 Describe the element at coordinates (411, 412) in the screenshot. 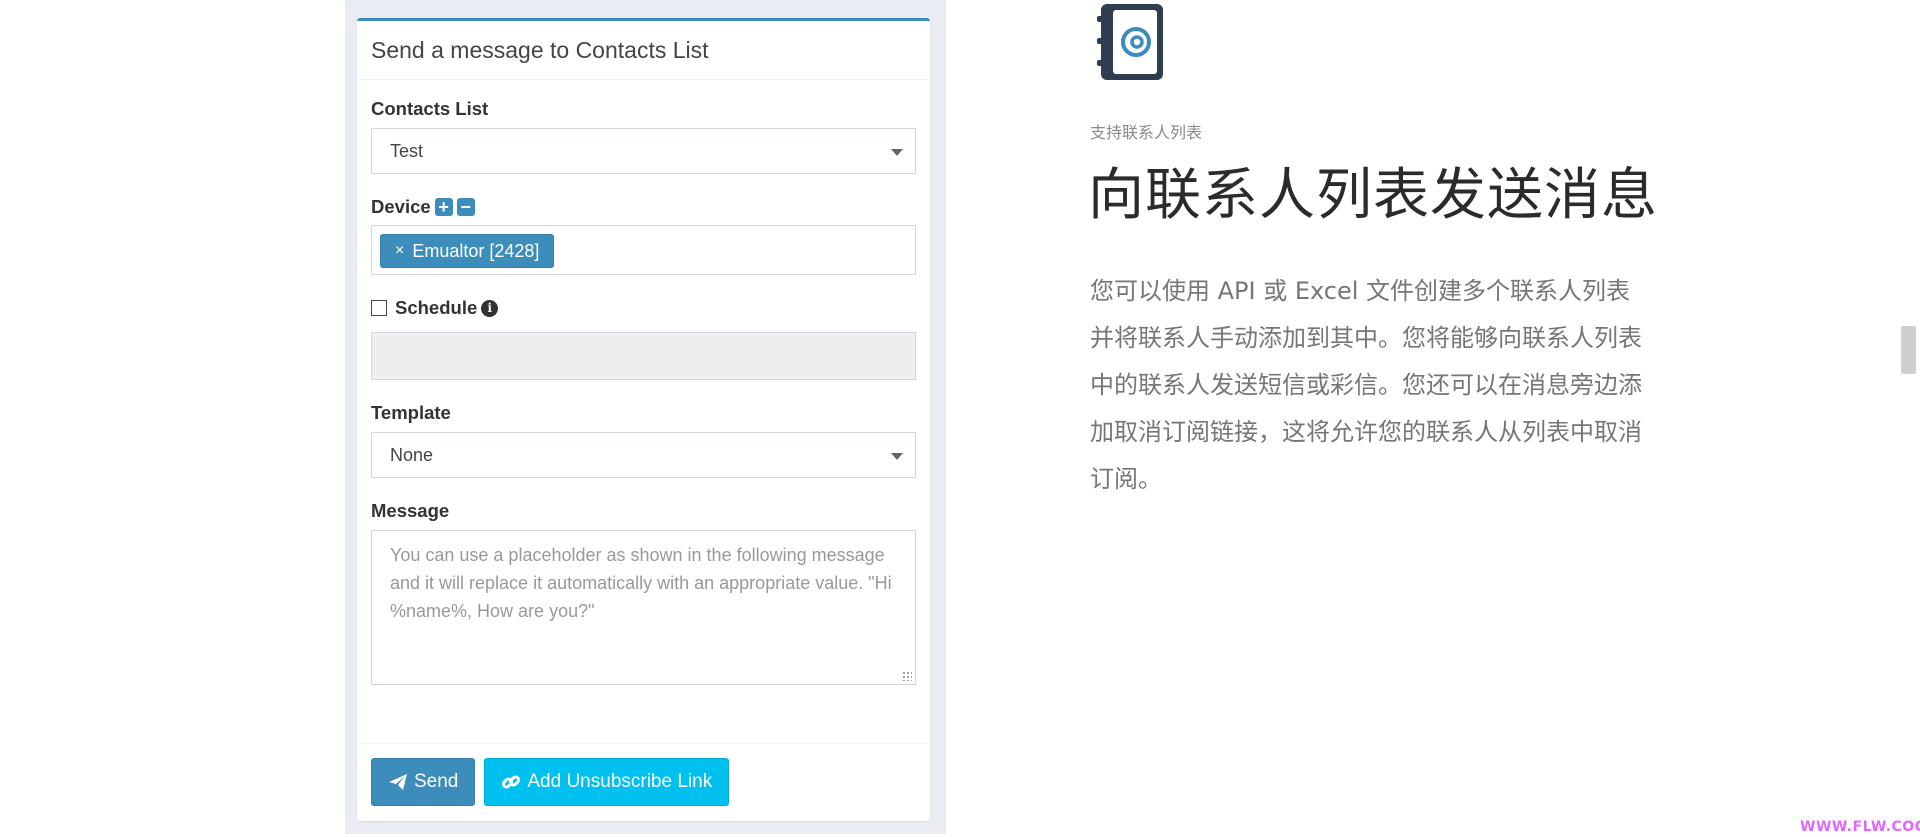

I see `template-label: Template` at that location.